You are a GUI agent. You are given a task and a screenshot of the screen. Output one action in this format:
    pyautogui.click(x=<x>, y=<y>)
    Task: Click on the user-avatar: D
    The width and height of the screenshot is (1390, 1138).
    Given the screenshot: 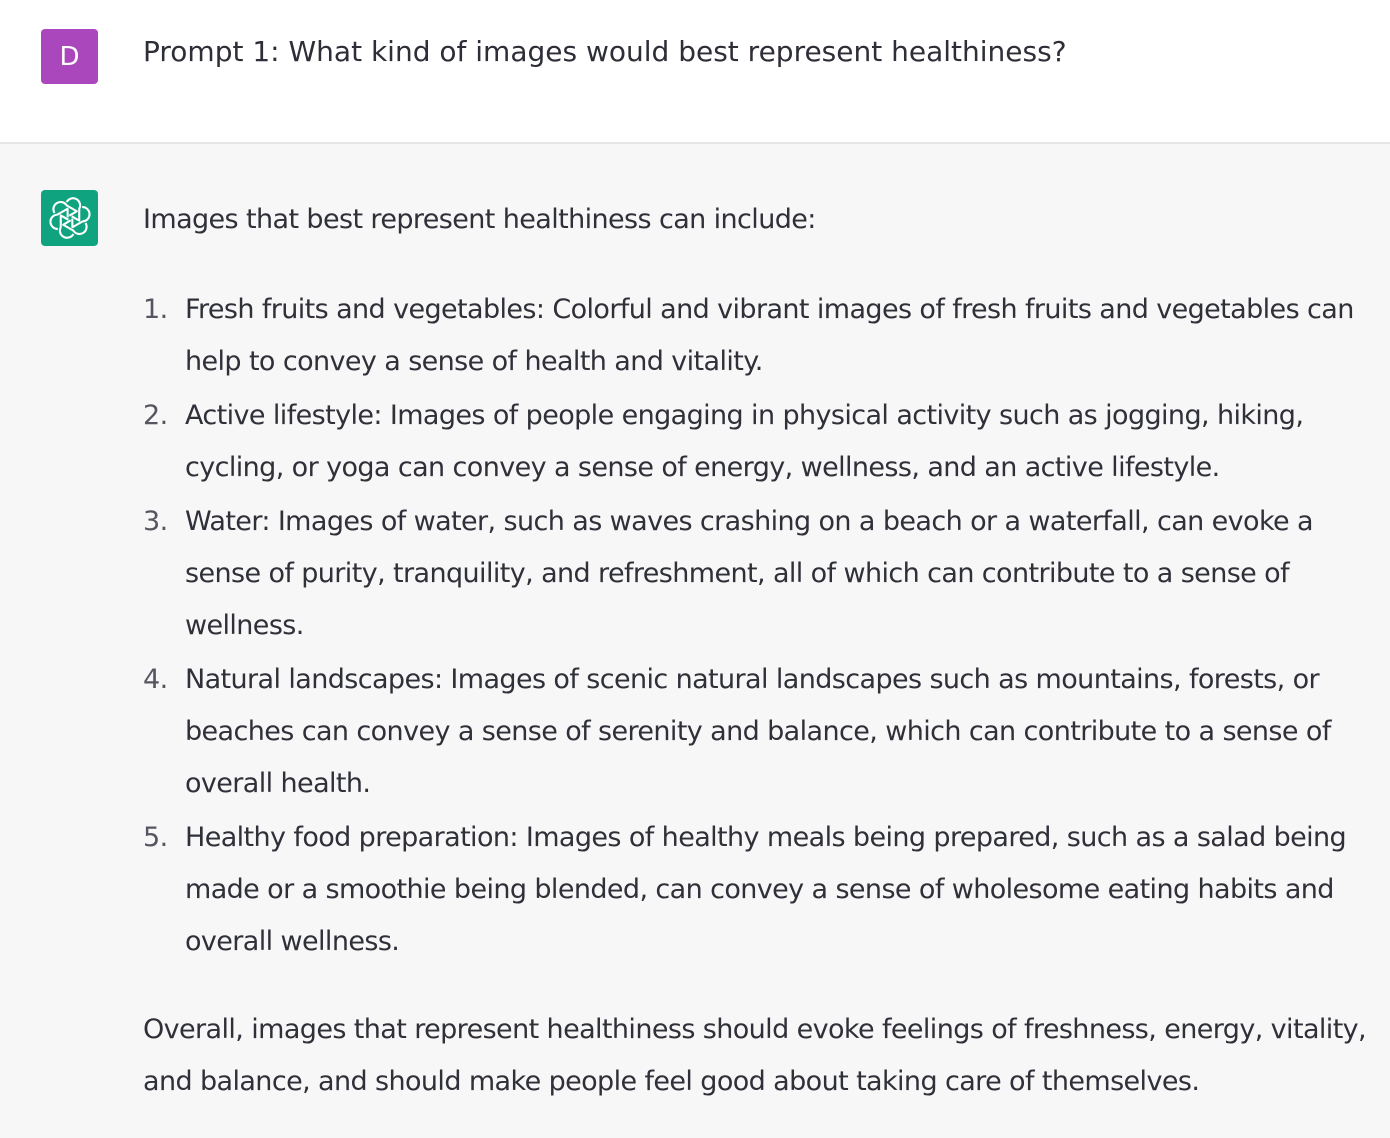 What is the action you would take?
    pyautogui.click(x=69, y=56)
    